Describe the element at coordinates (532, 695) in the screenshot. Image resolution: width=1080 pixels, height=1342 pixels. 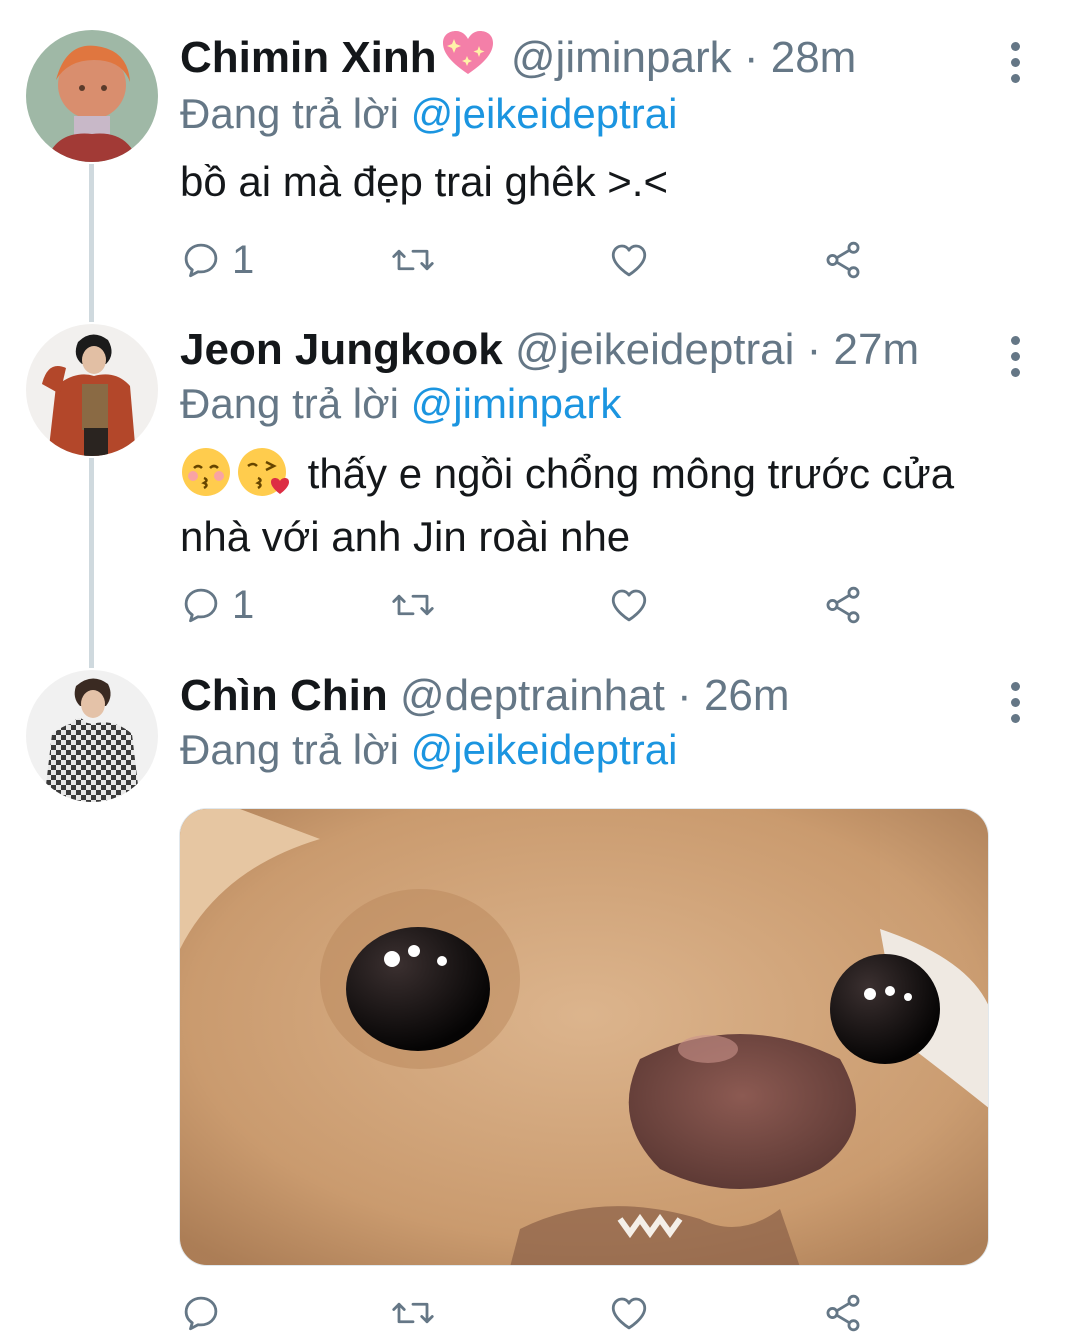
I see `user-handle: @deptrainhat` at that location.